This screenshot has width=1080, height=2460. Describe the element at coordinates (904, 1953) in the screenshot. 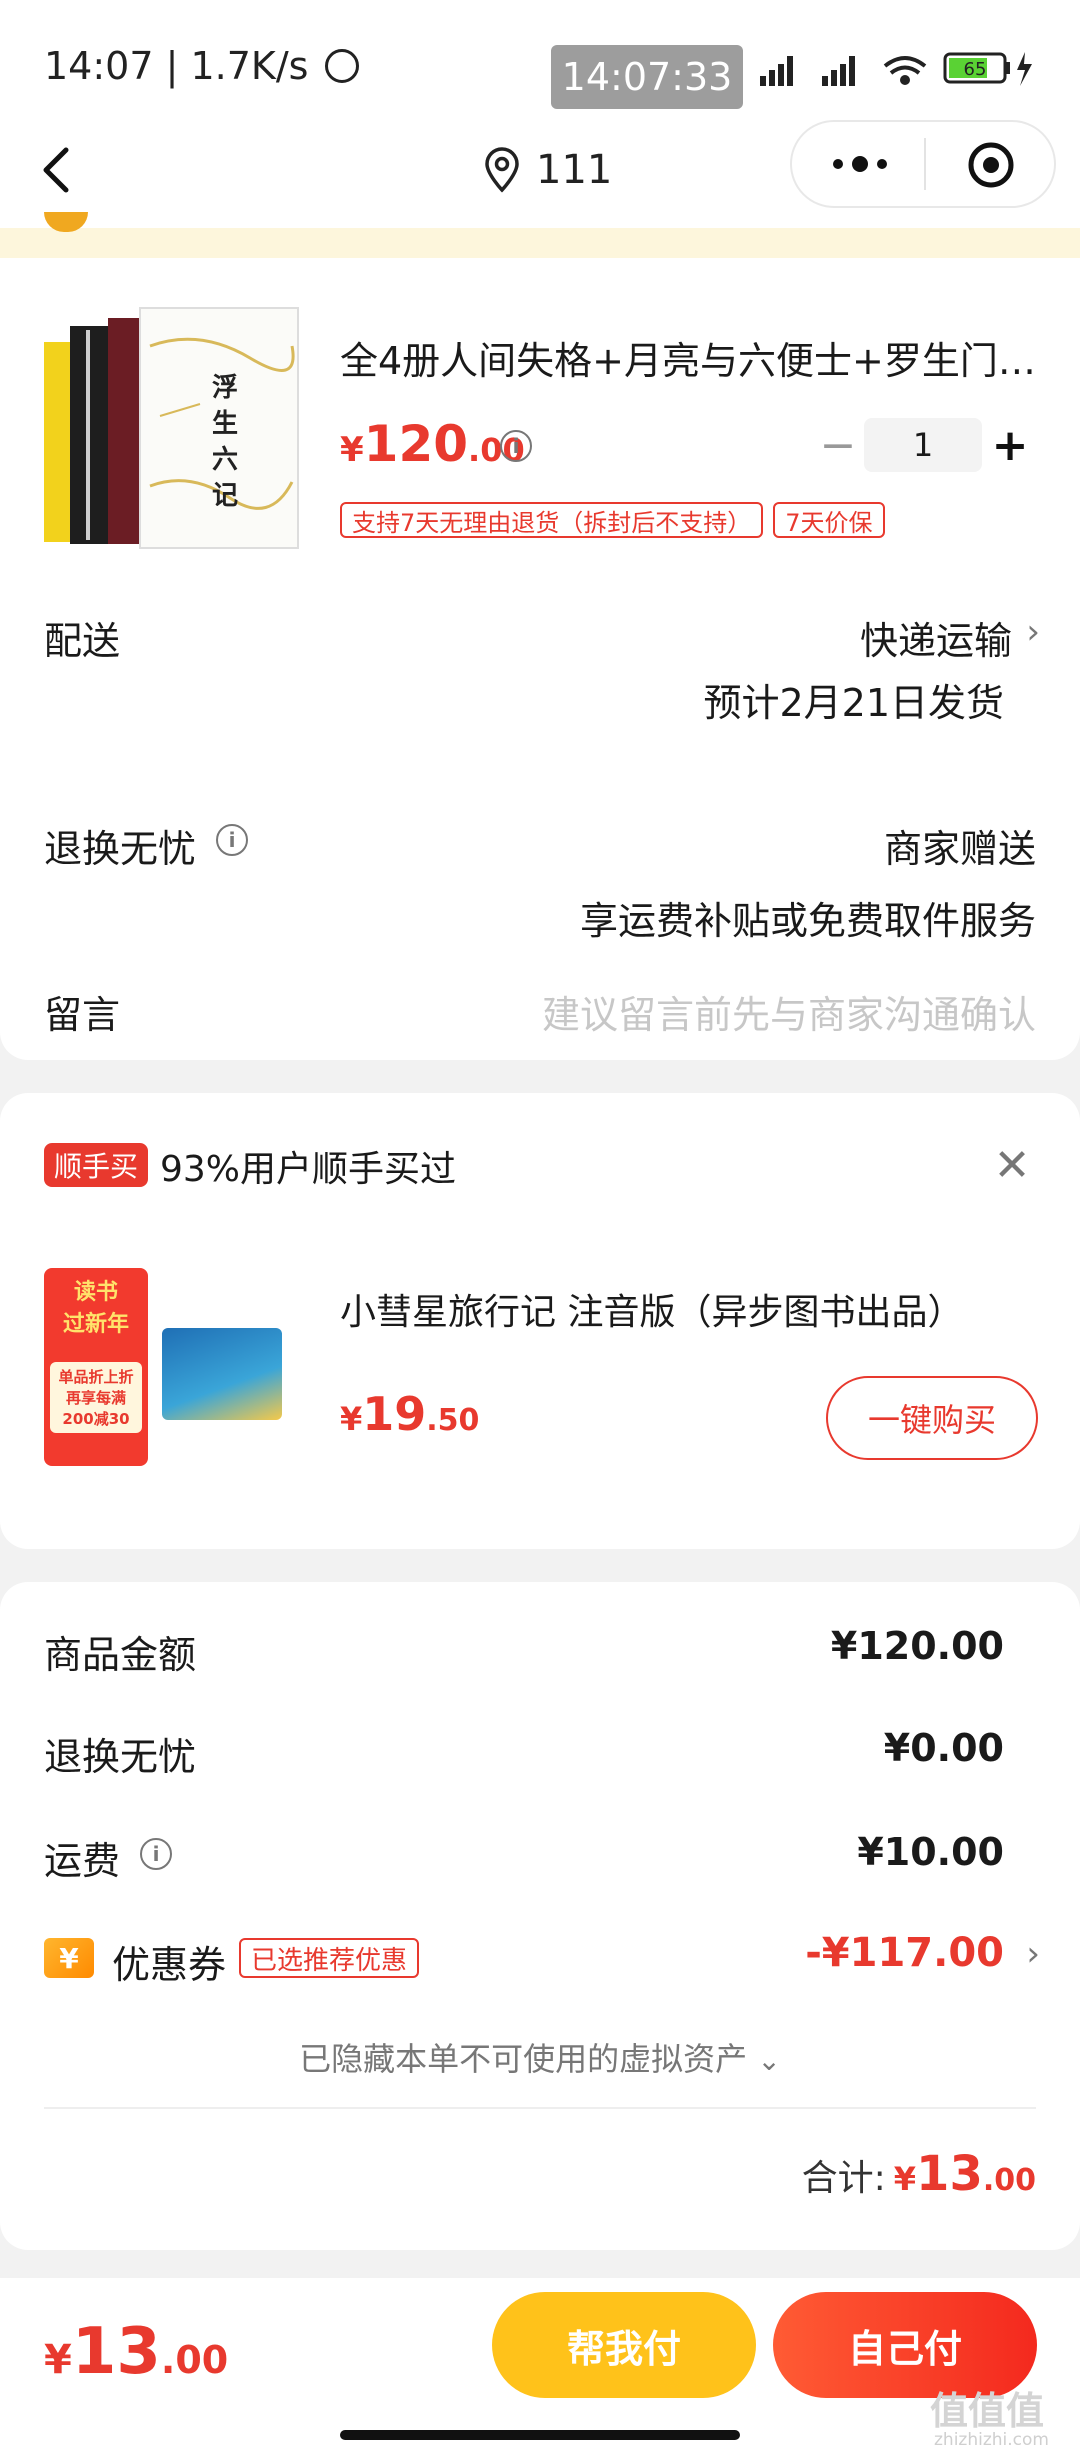

I see `coupon-value: -¥117.00` at that location.